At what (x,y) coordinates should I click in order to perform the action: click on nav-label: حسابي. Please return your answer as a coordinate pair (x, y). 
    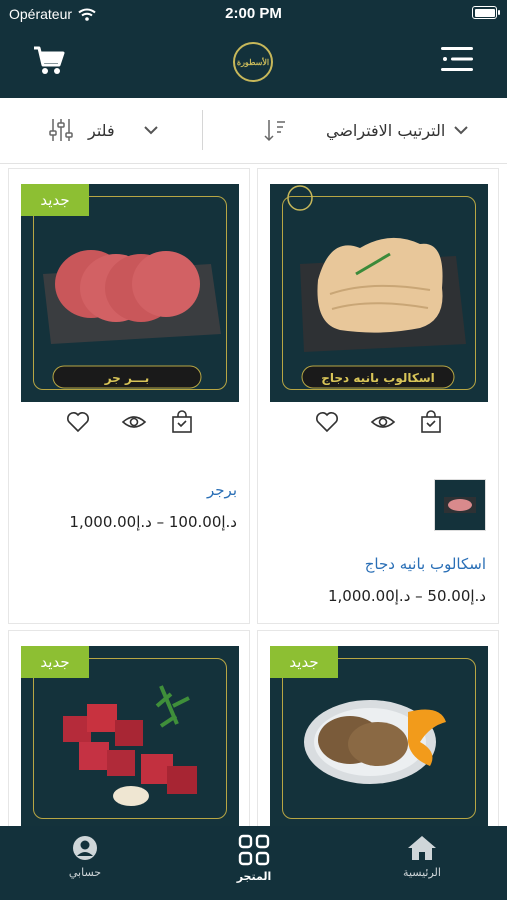
    Looking at the image, I should click on (85, 872).